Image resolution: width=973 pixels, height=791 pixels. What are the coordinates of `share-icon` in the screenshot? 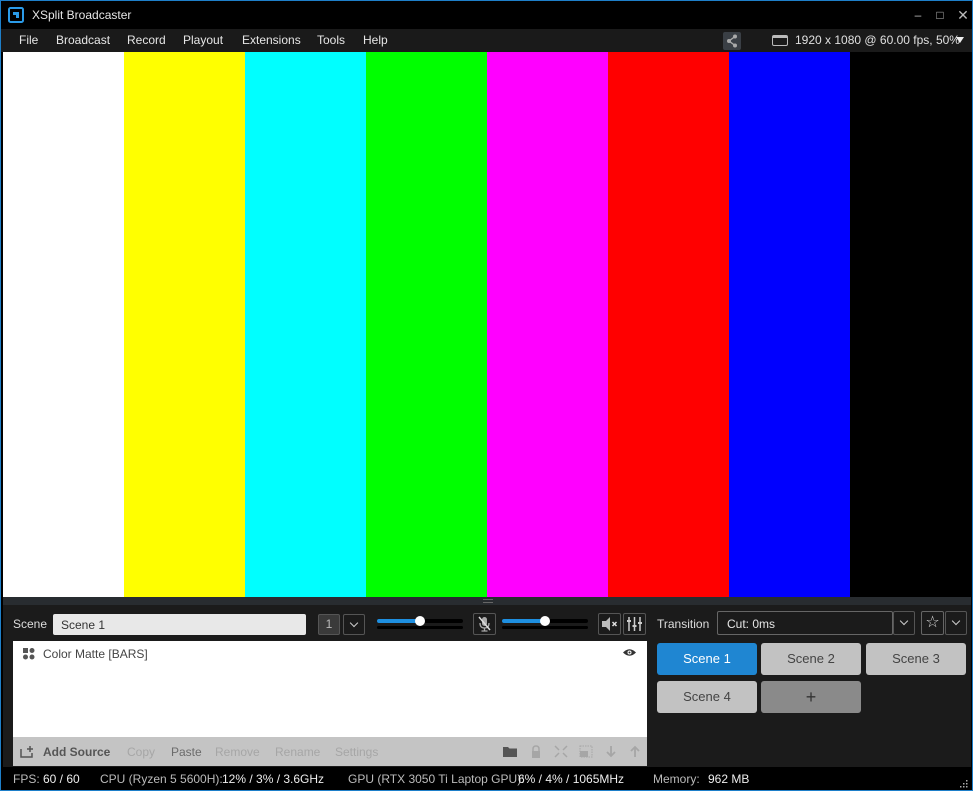 It's located at (732, 41).